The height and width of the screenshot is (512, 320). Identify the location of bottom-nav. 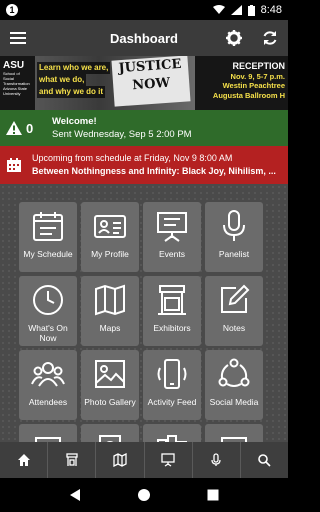
(144, 460).